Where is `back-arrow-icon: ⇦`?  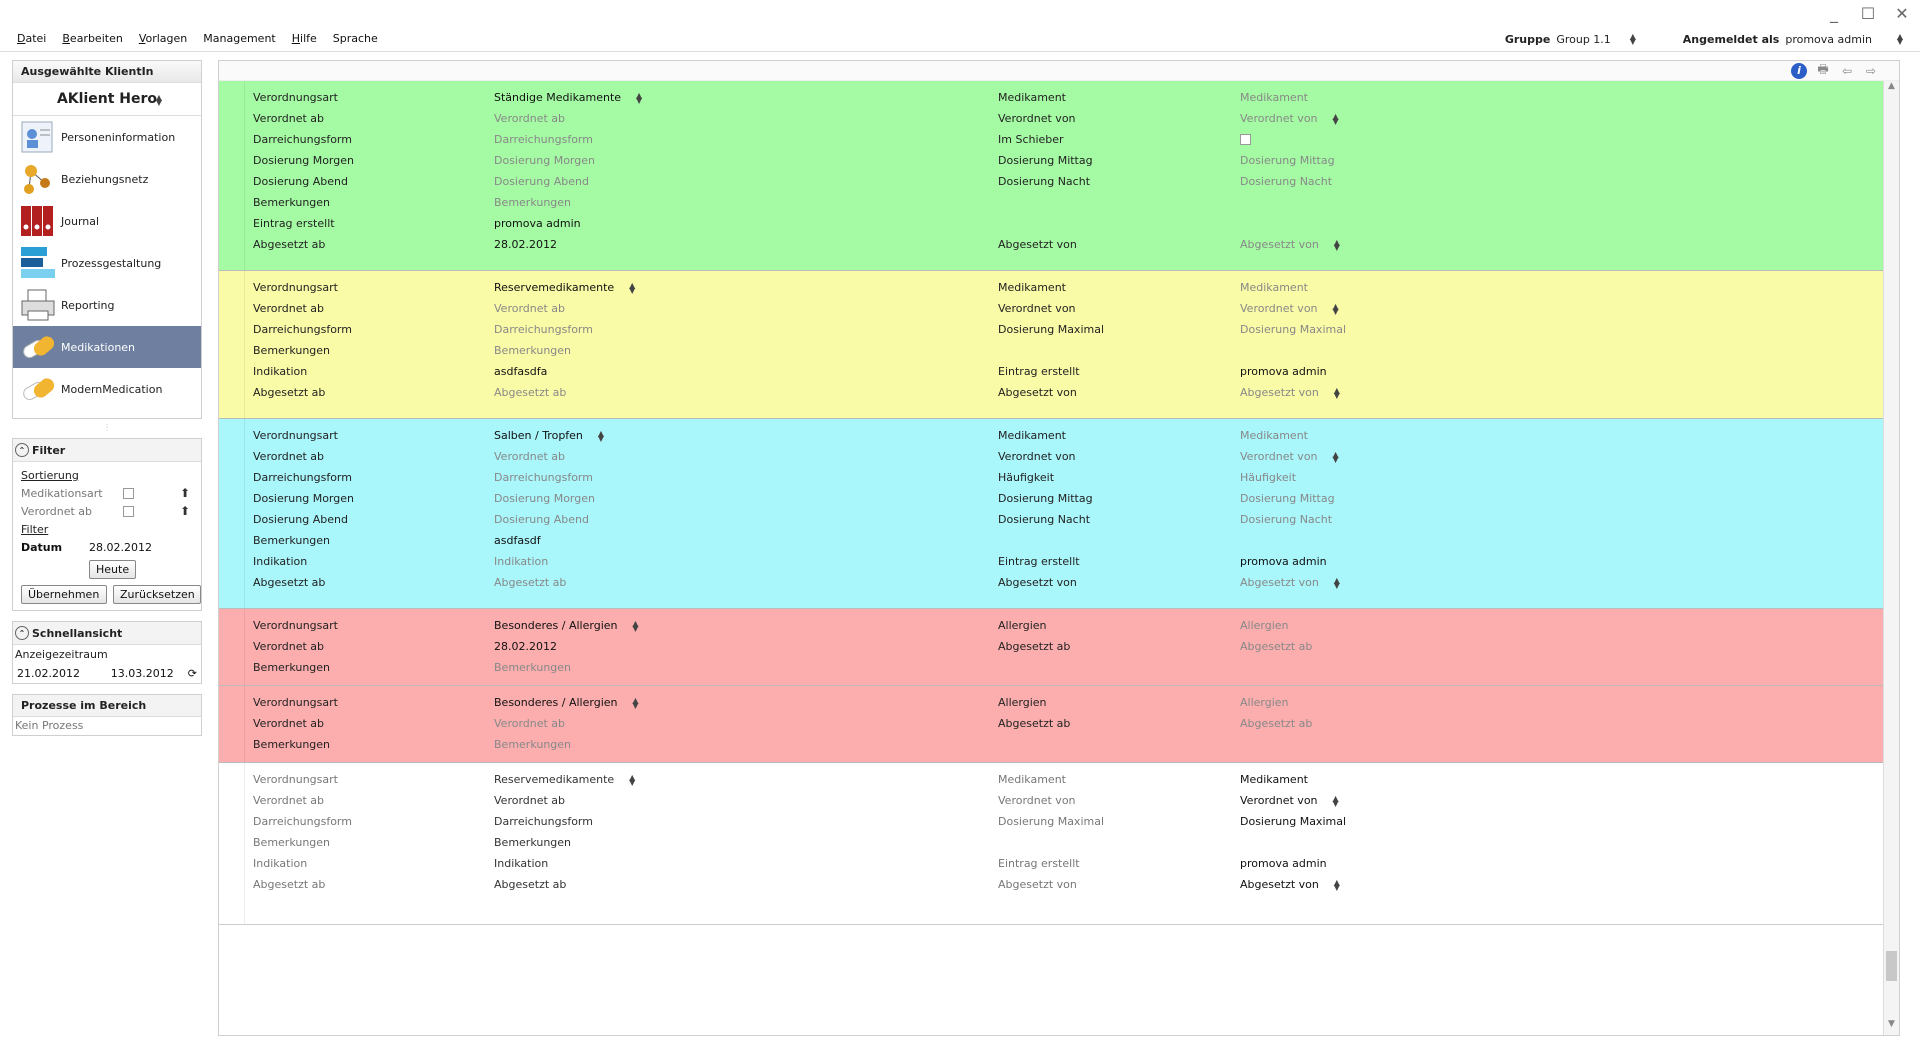 back-arrow-icon: ⇦ is located at coordinates (1847, 71).